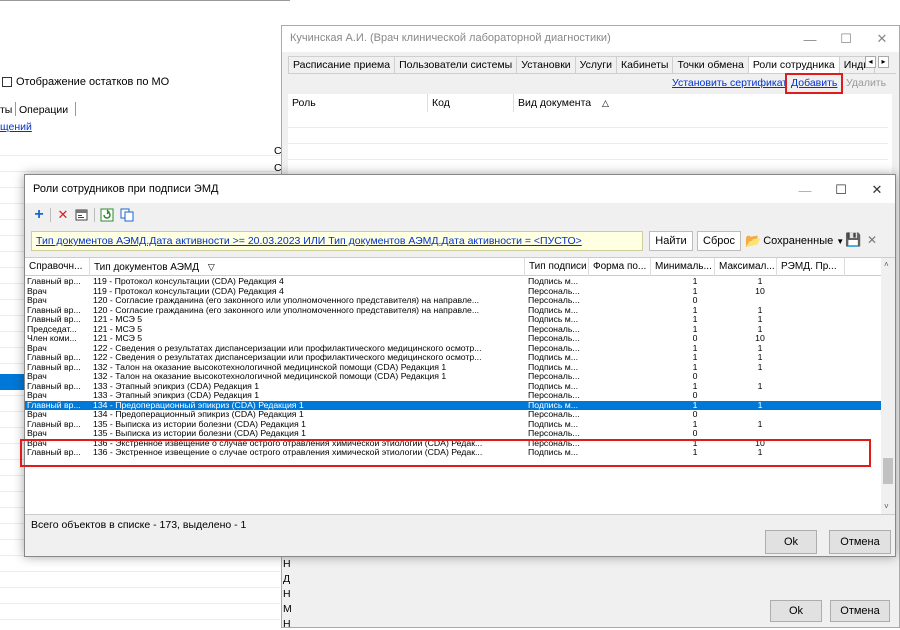  I want to click on properties-icon, so click(82, 215).